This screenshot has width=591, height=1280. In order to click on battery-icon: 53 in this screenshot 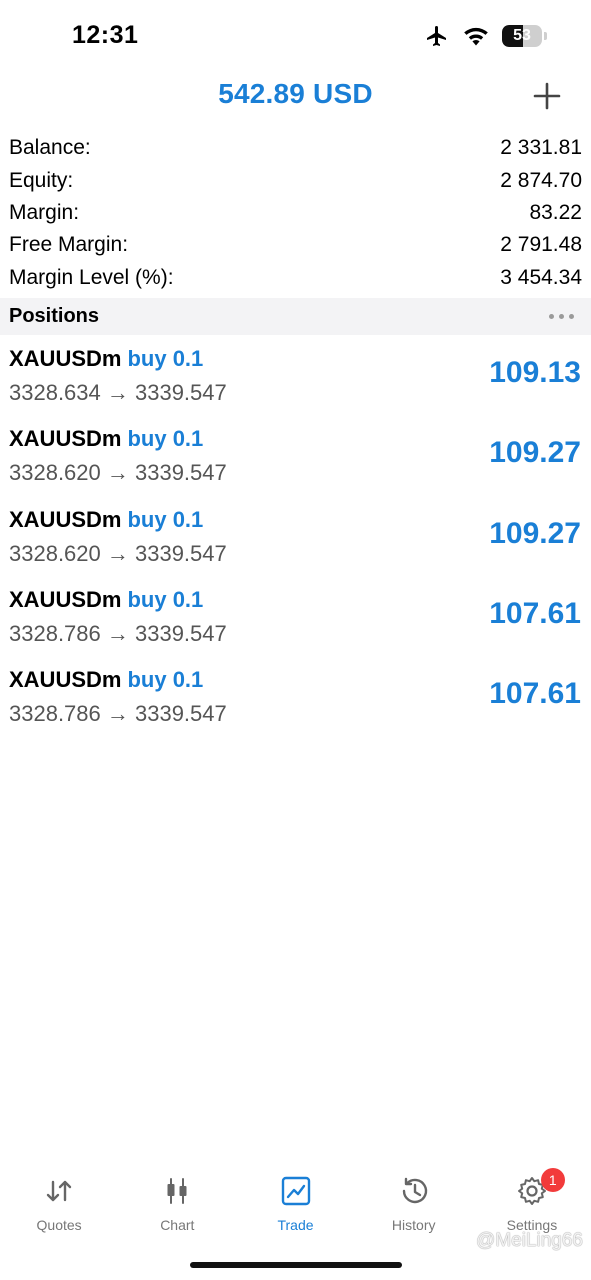, I will do `click(522, 36)`.